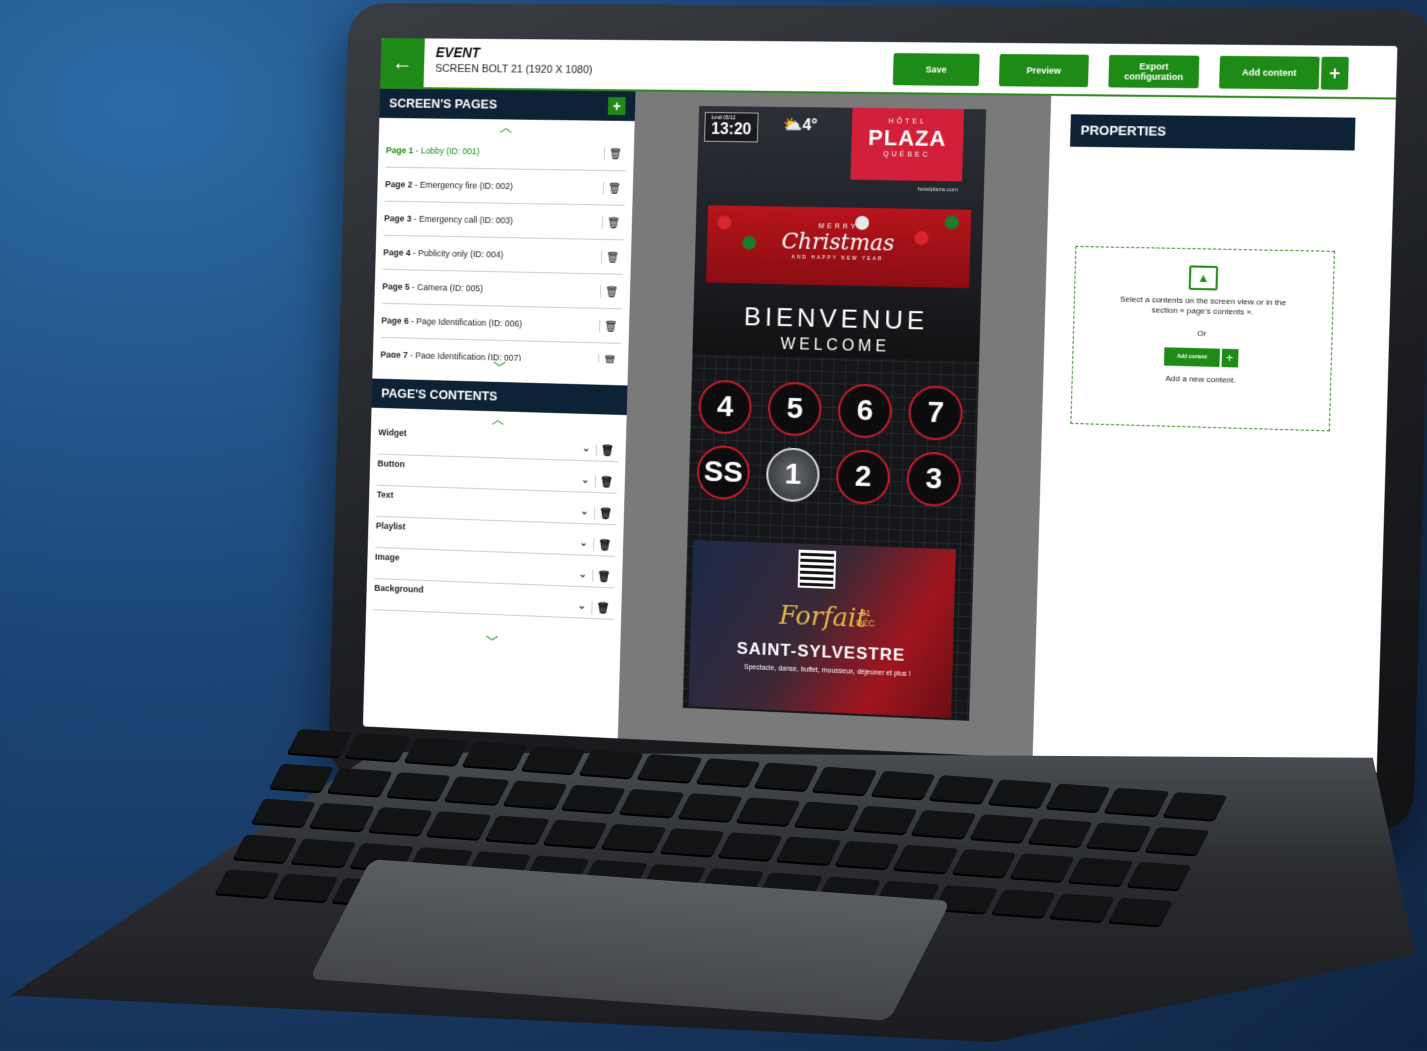  I want to click on back-button: ←, so click(402, 63).